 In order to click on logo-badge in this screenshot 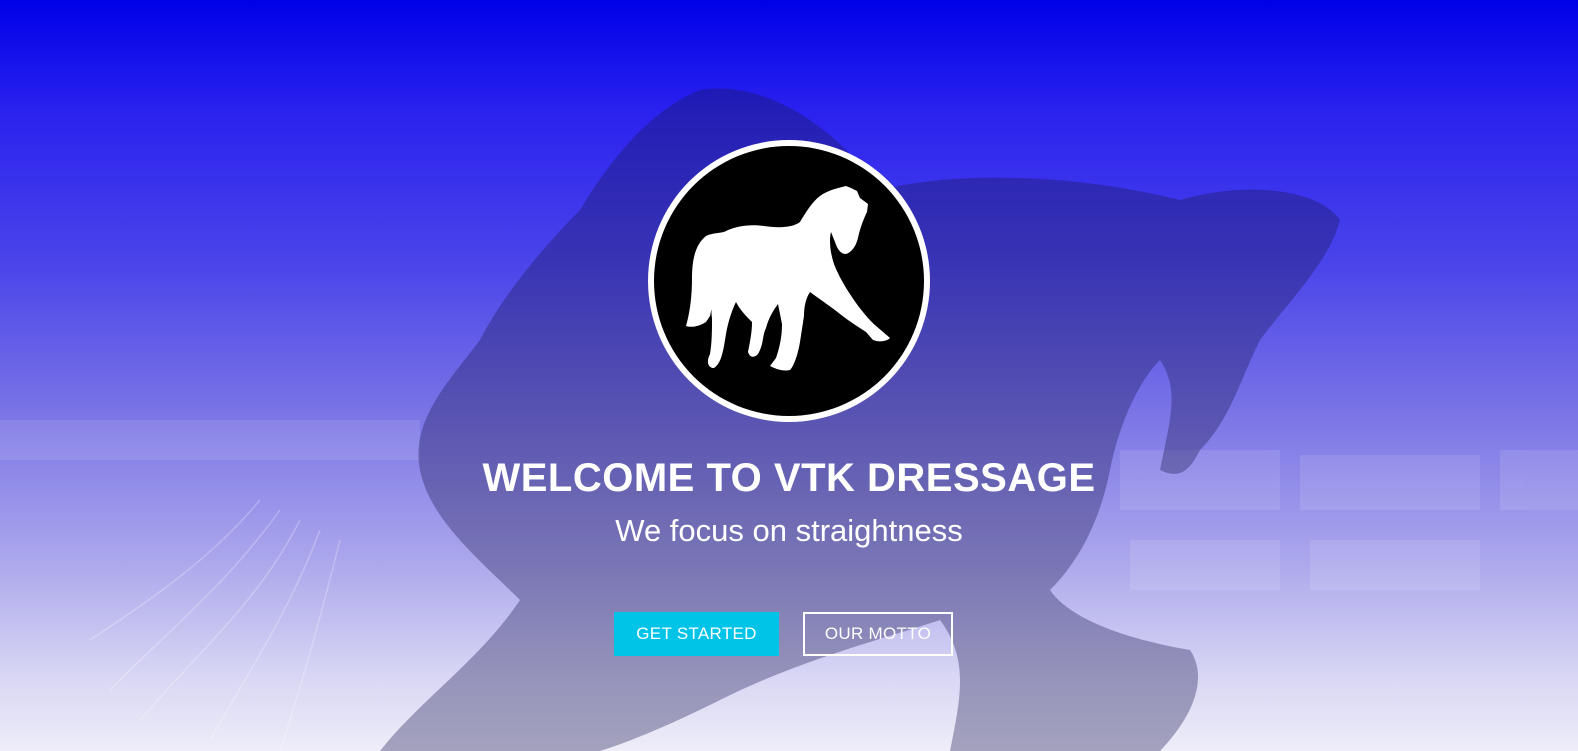, I will do `click(789, 281)`.